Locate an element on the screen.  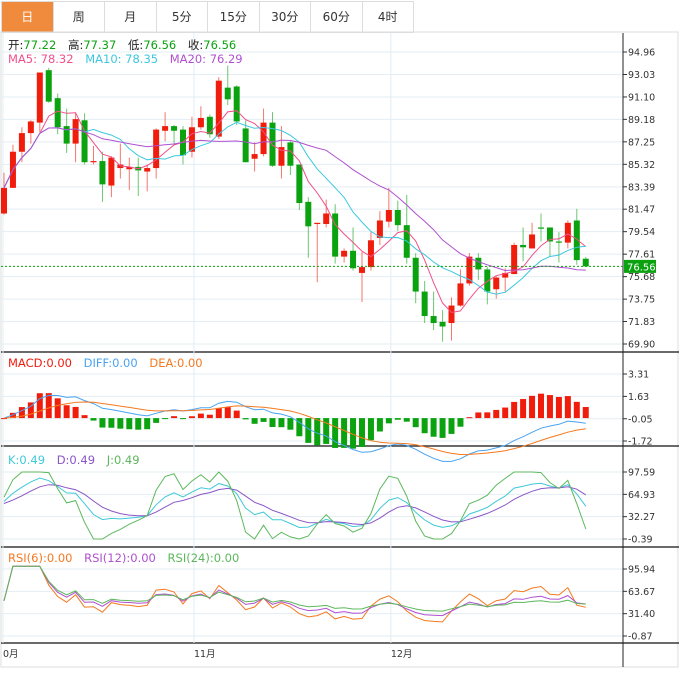
x-axis-label: 11月 is located at coordinates (205, 654).